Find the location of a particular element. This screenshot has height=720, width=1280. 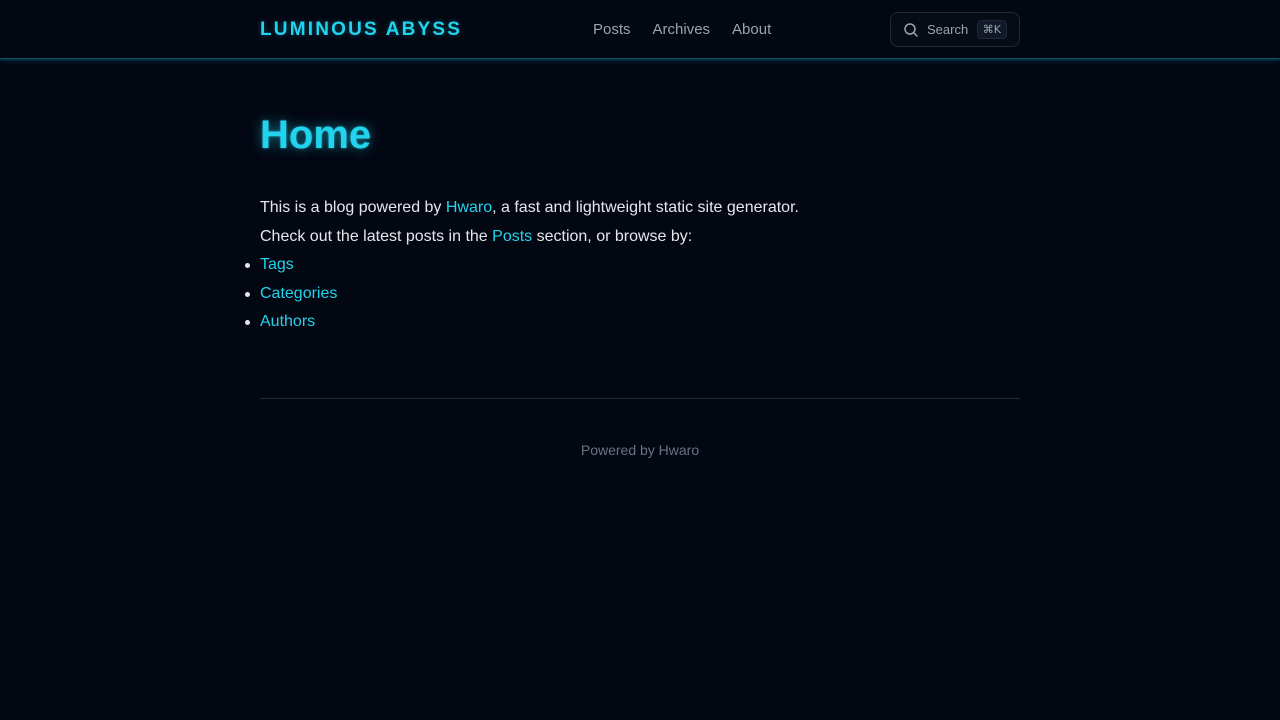

browse-text-prefix: Check out the latest posts in the is located at coordinates (376, 236).